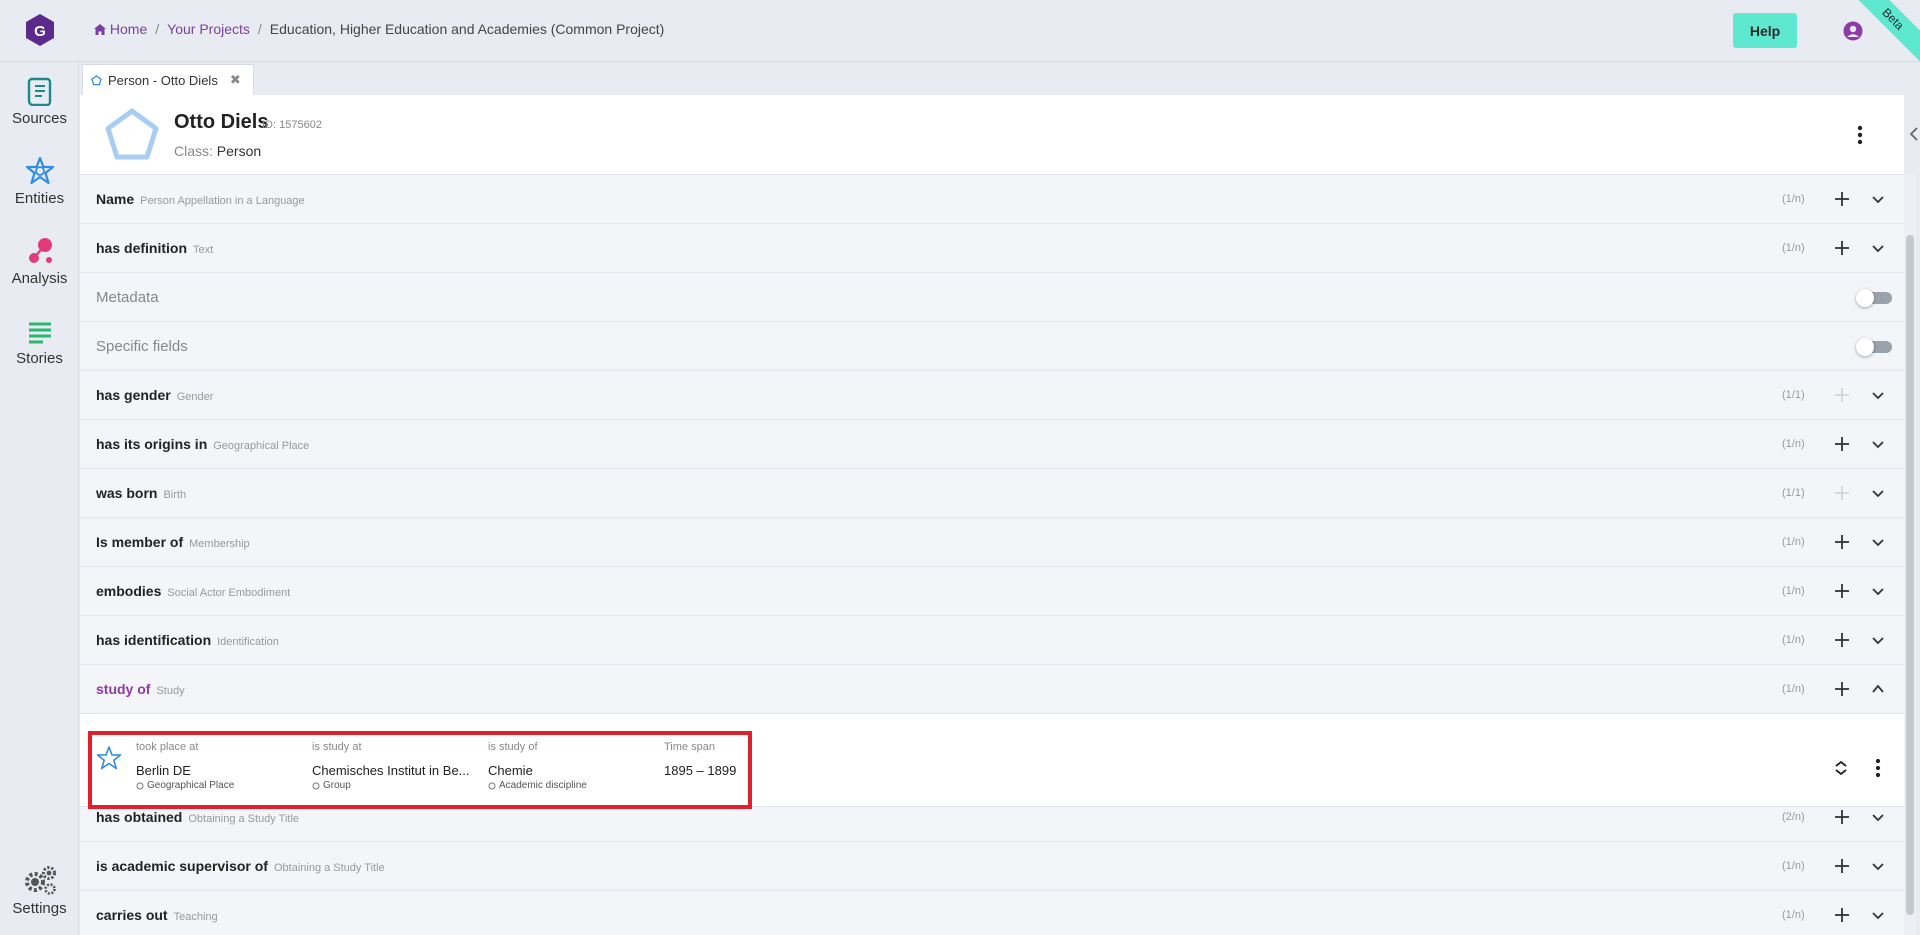  I want to click on tab-label: Person - Otto Diels, so click(163, 80).